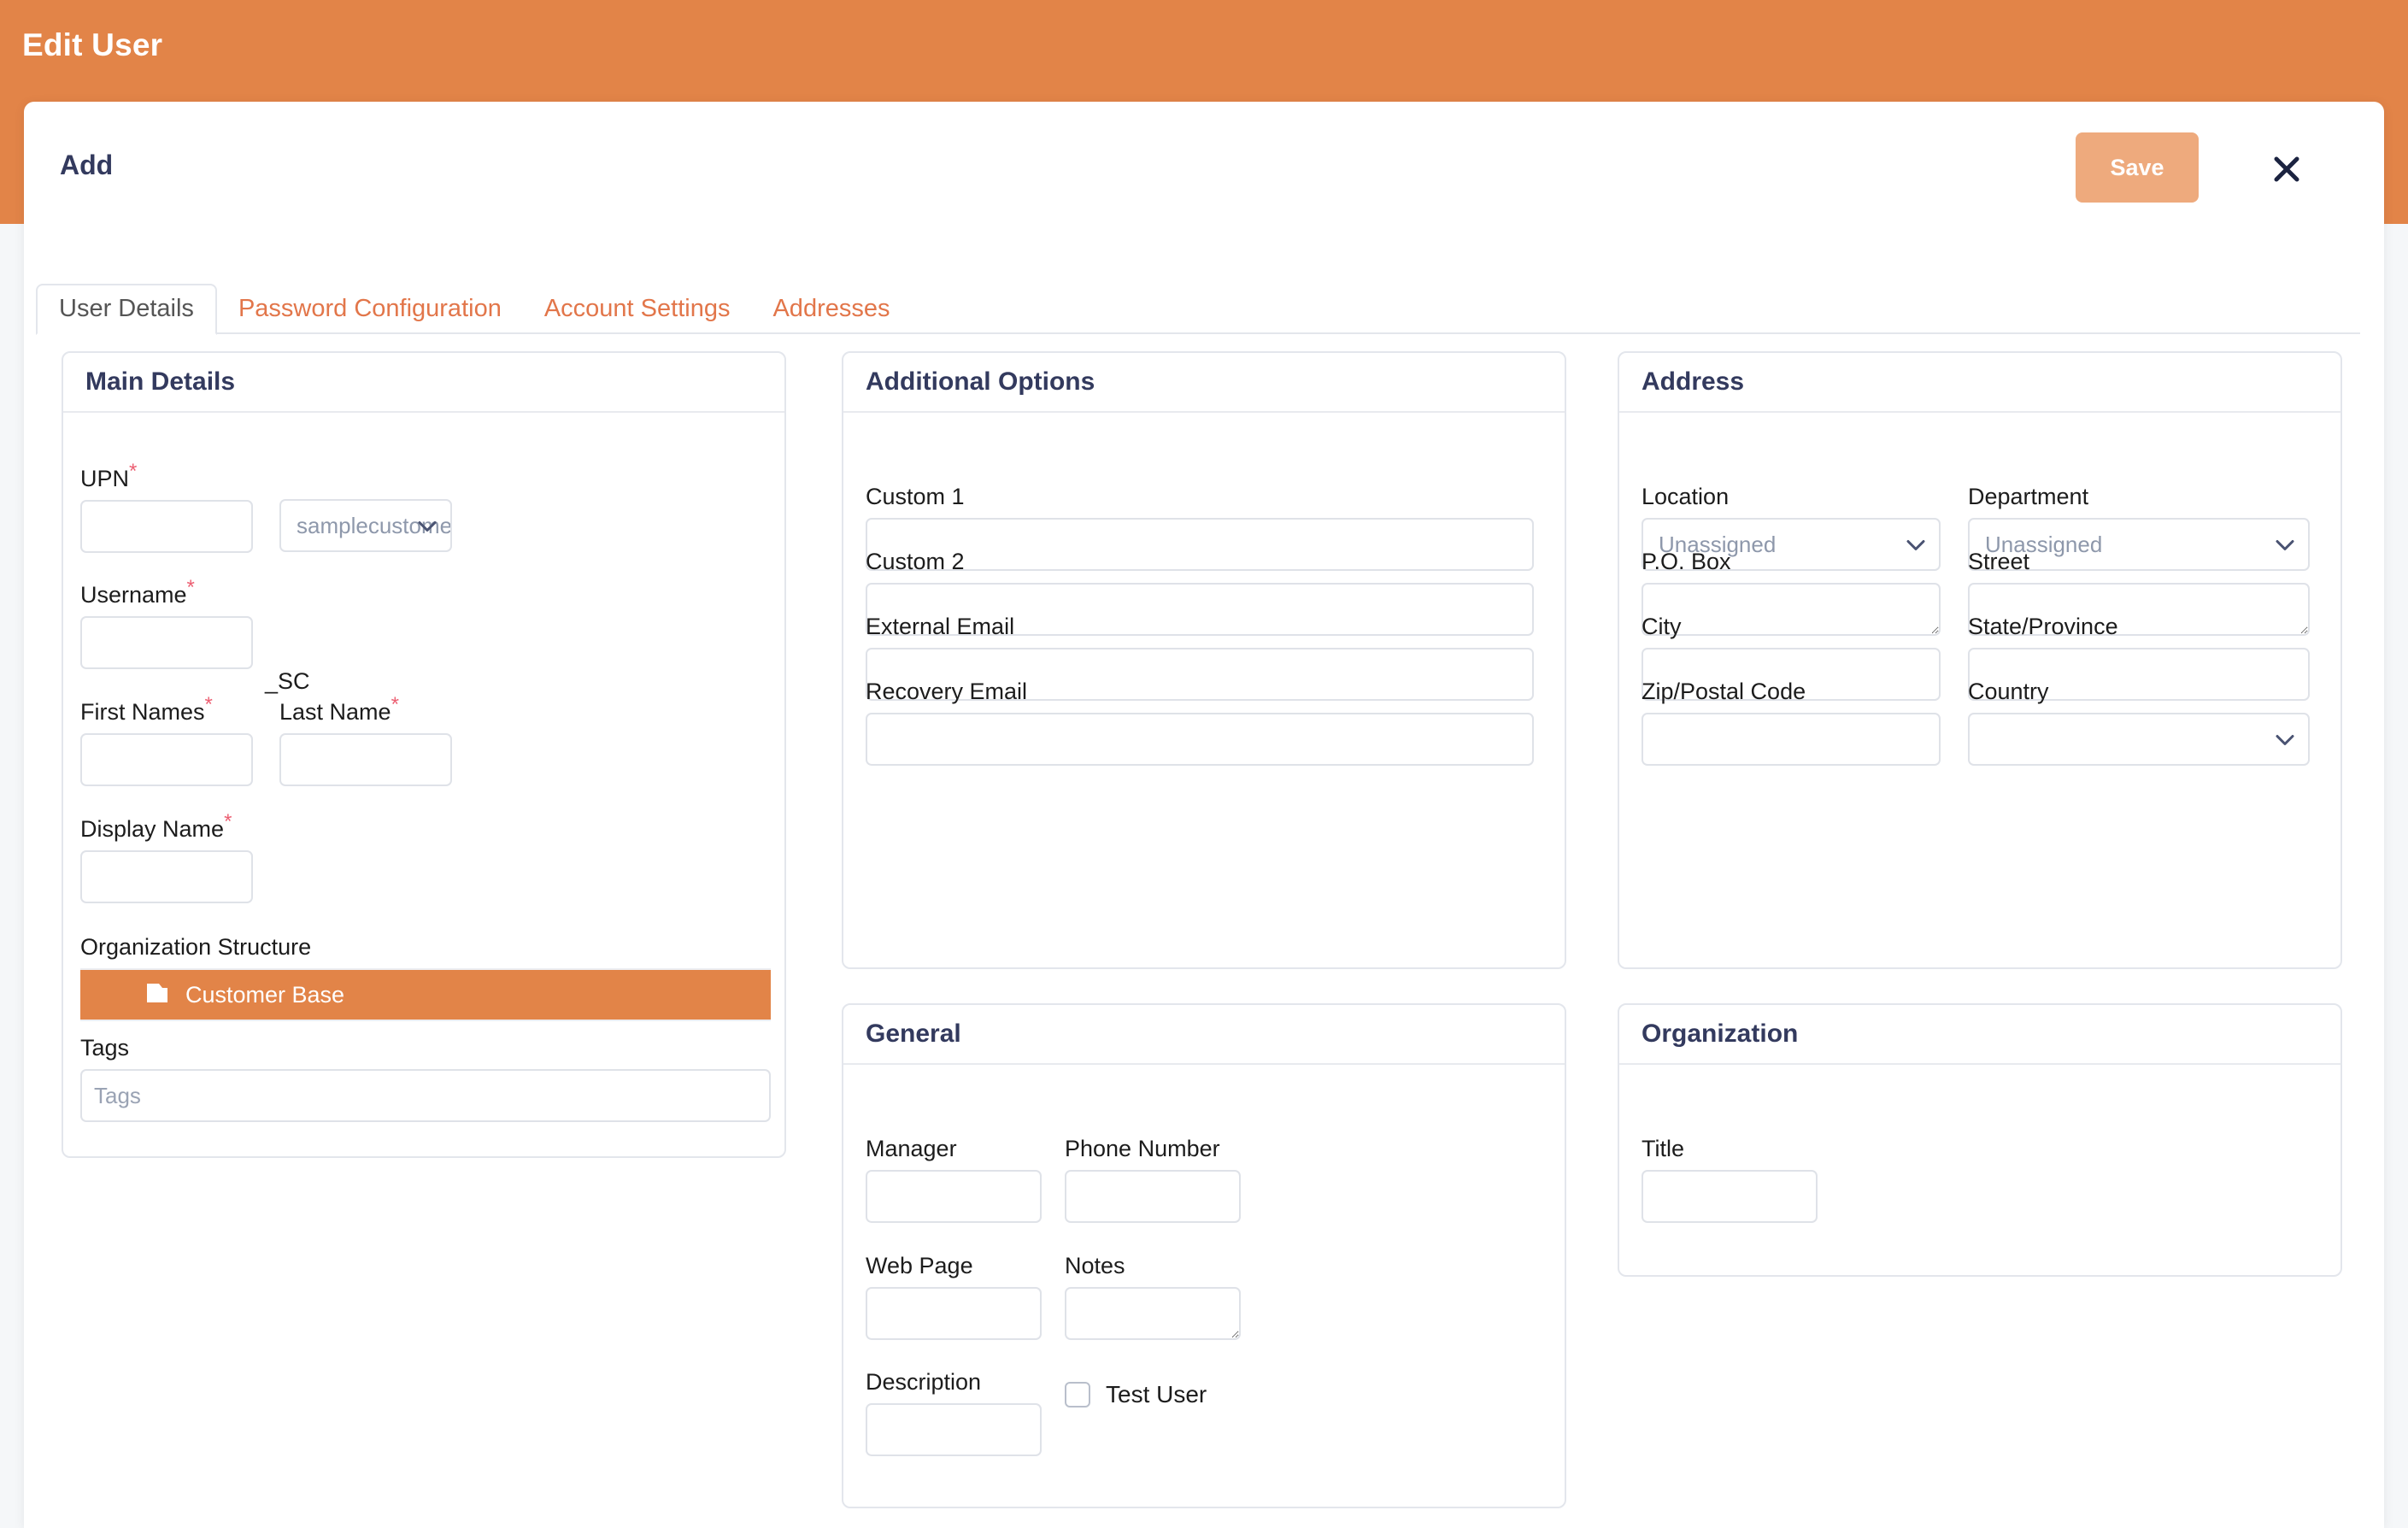  I want to click on required-marker-username: *, so click(190, 587).